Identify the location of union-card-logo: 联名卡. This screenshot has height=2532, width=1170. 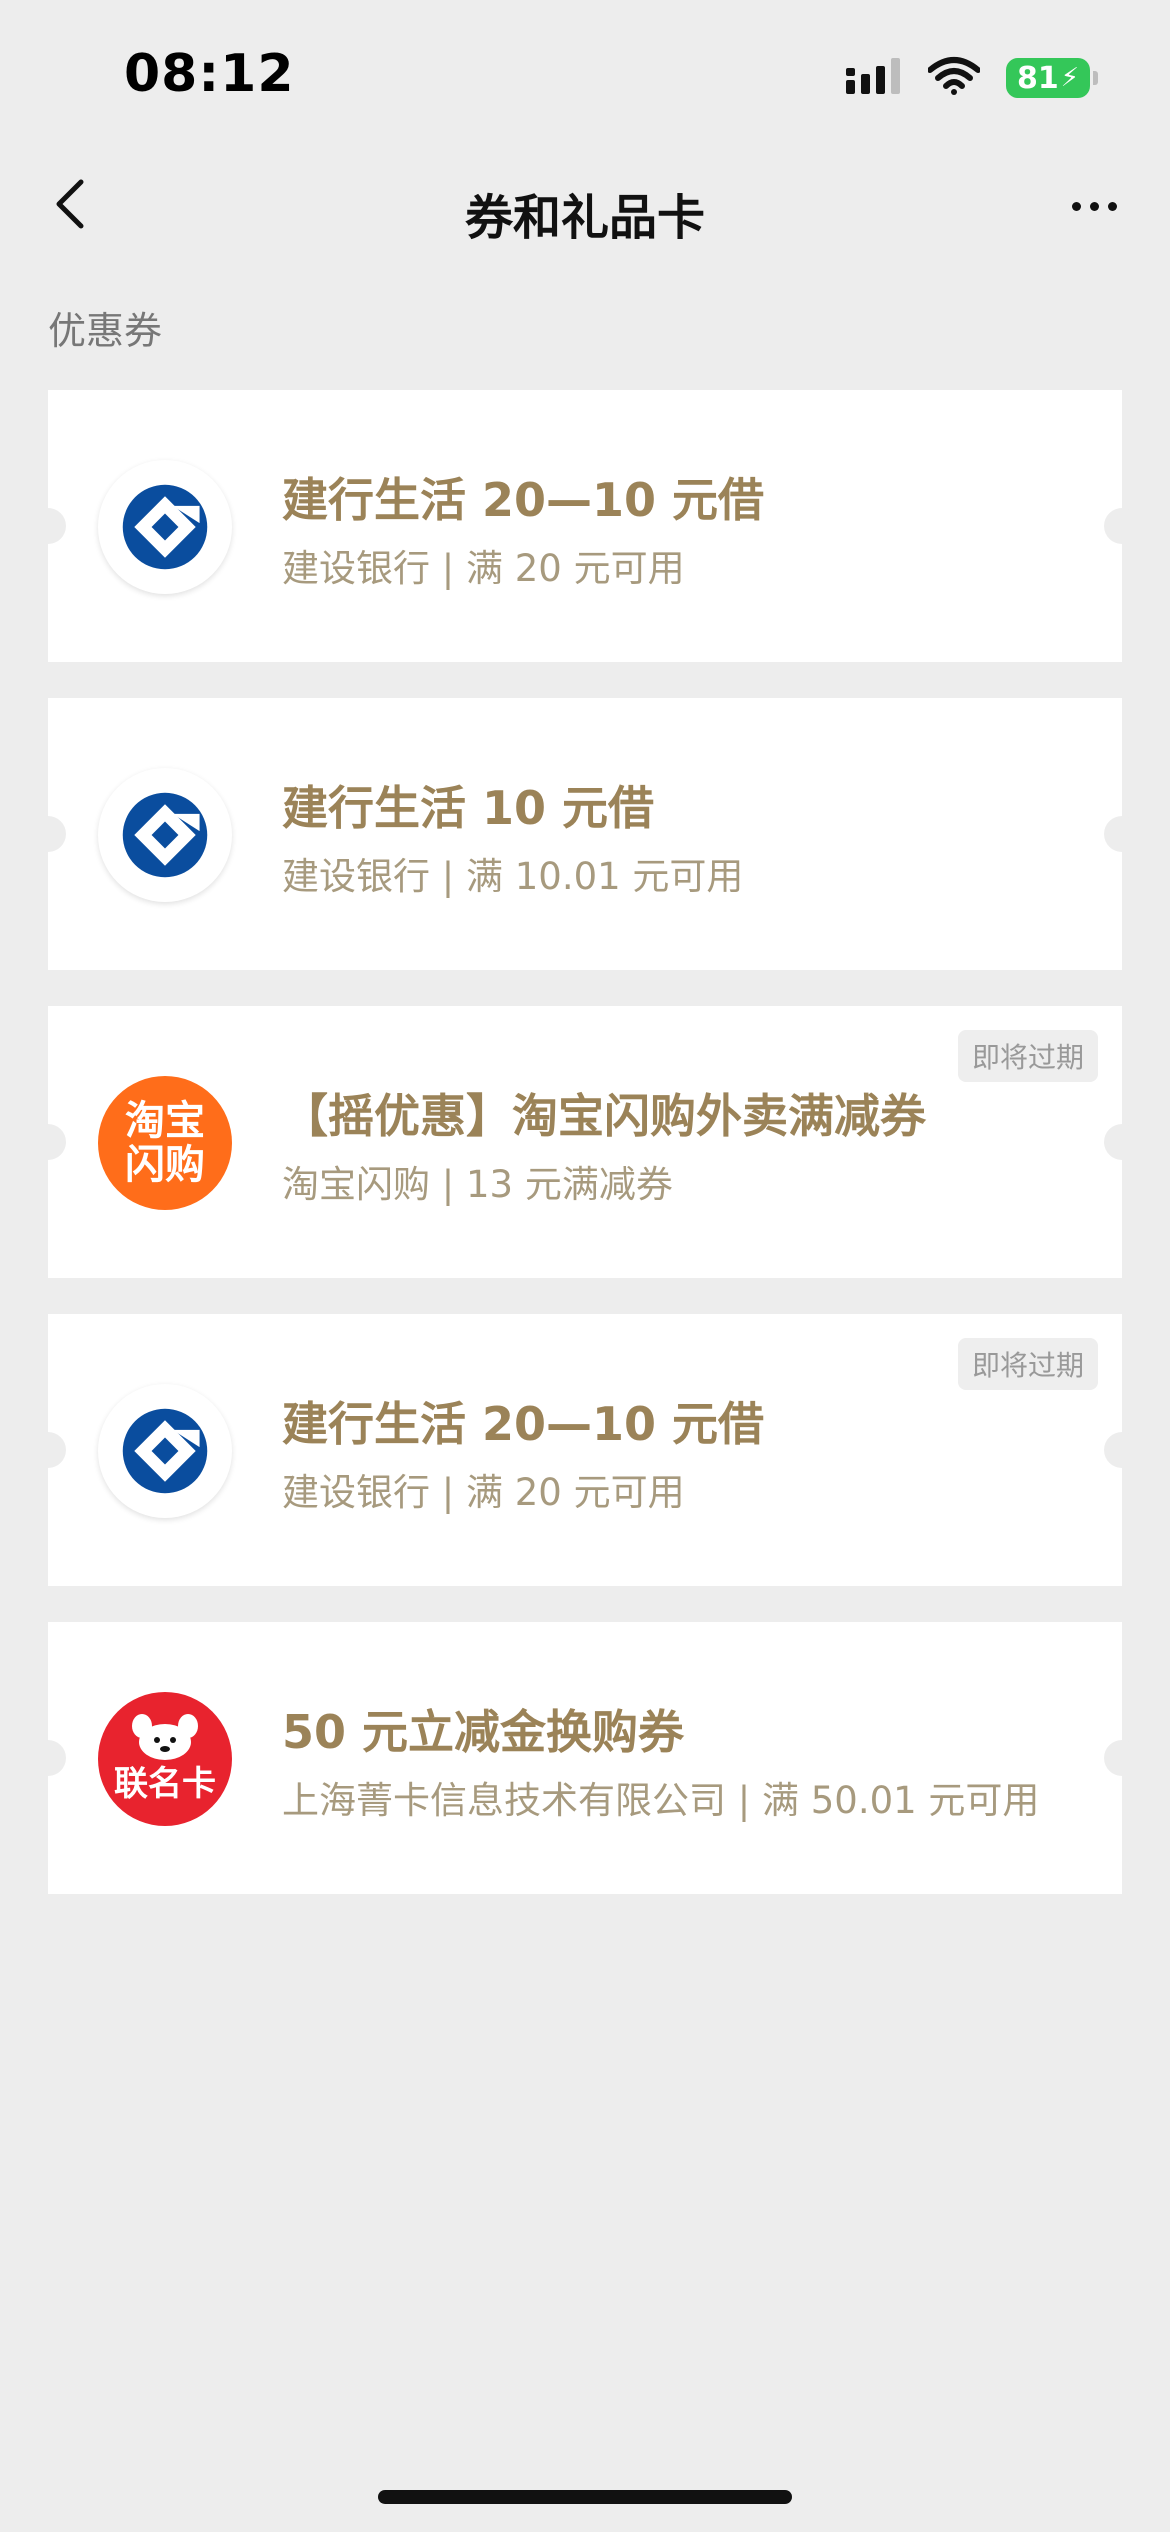
(165, 1759).